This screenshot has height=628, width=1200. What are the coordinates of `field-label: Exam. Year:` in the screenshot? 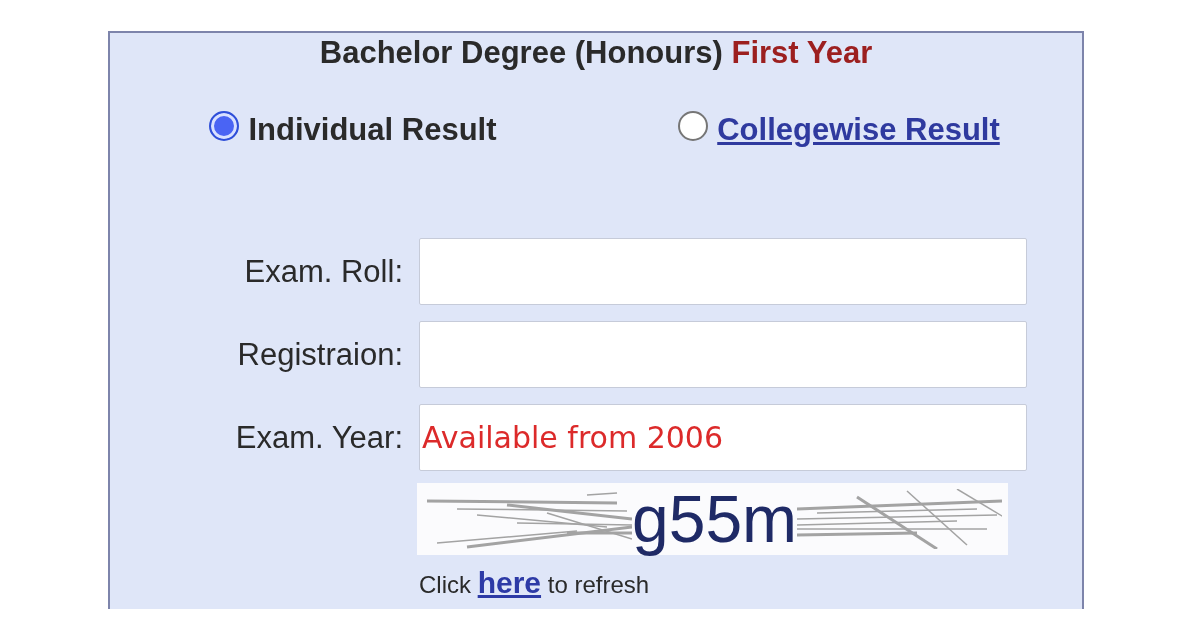 It's located at (319, 437).